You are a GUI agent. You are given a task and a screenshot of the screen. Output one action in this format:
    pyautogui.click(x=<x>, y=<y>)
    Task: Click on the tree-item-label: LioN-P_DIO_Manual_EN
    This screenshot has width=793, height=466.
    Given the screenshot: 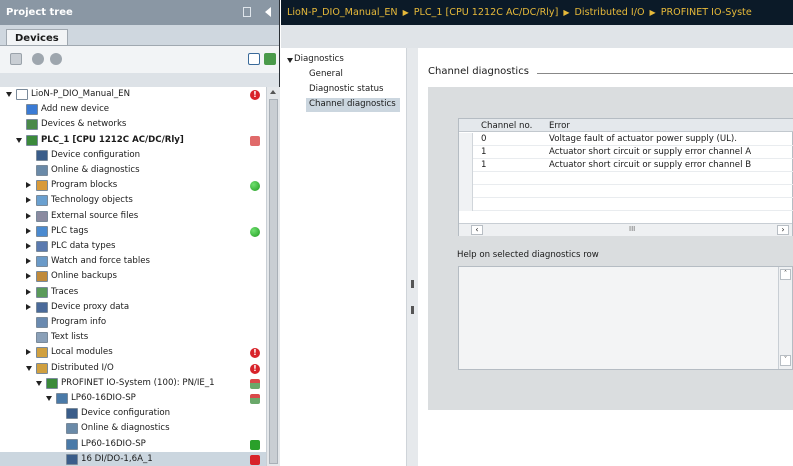 What is the action you would take?
    pyautogui.click(x=81, y=94)
    